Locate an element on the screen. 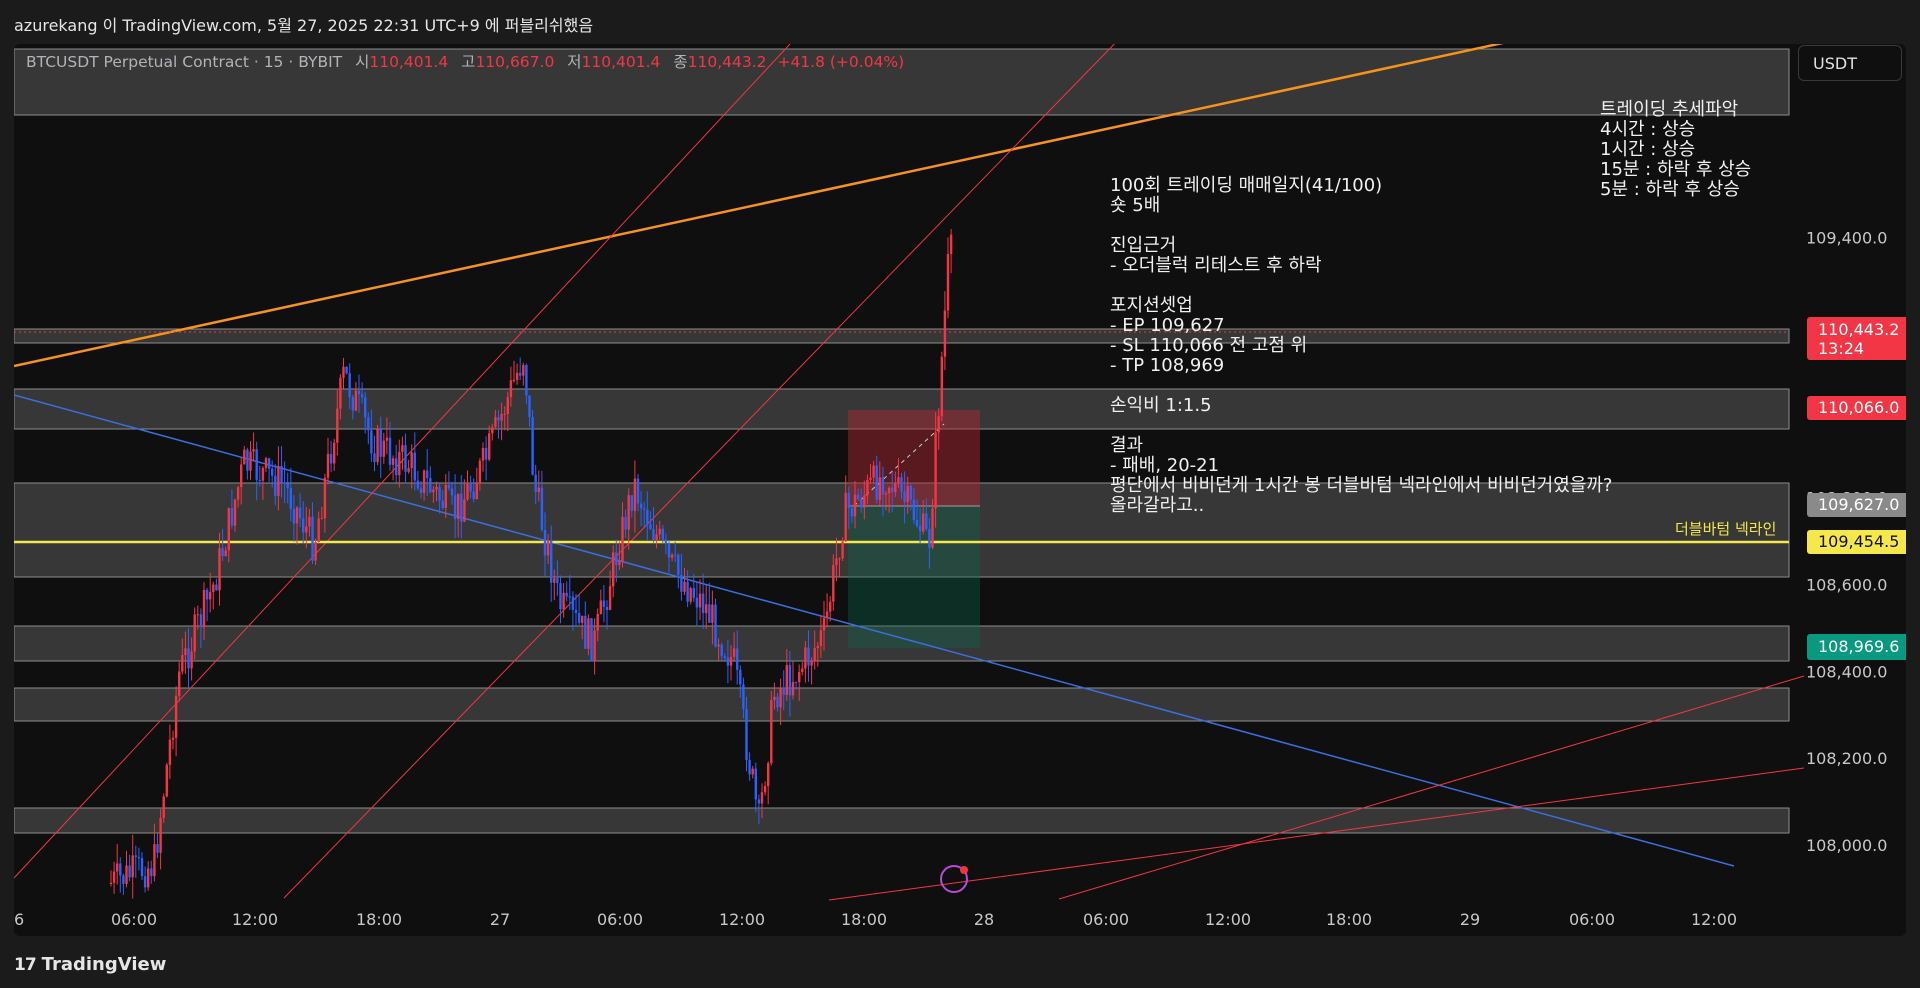  last-price-value: 110,443.2 is located at coordinates (1859, 329).